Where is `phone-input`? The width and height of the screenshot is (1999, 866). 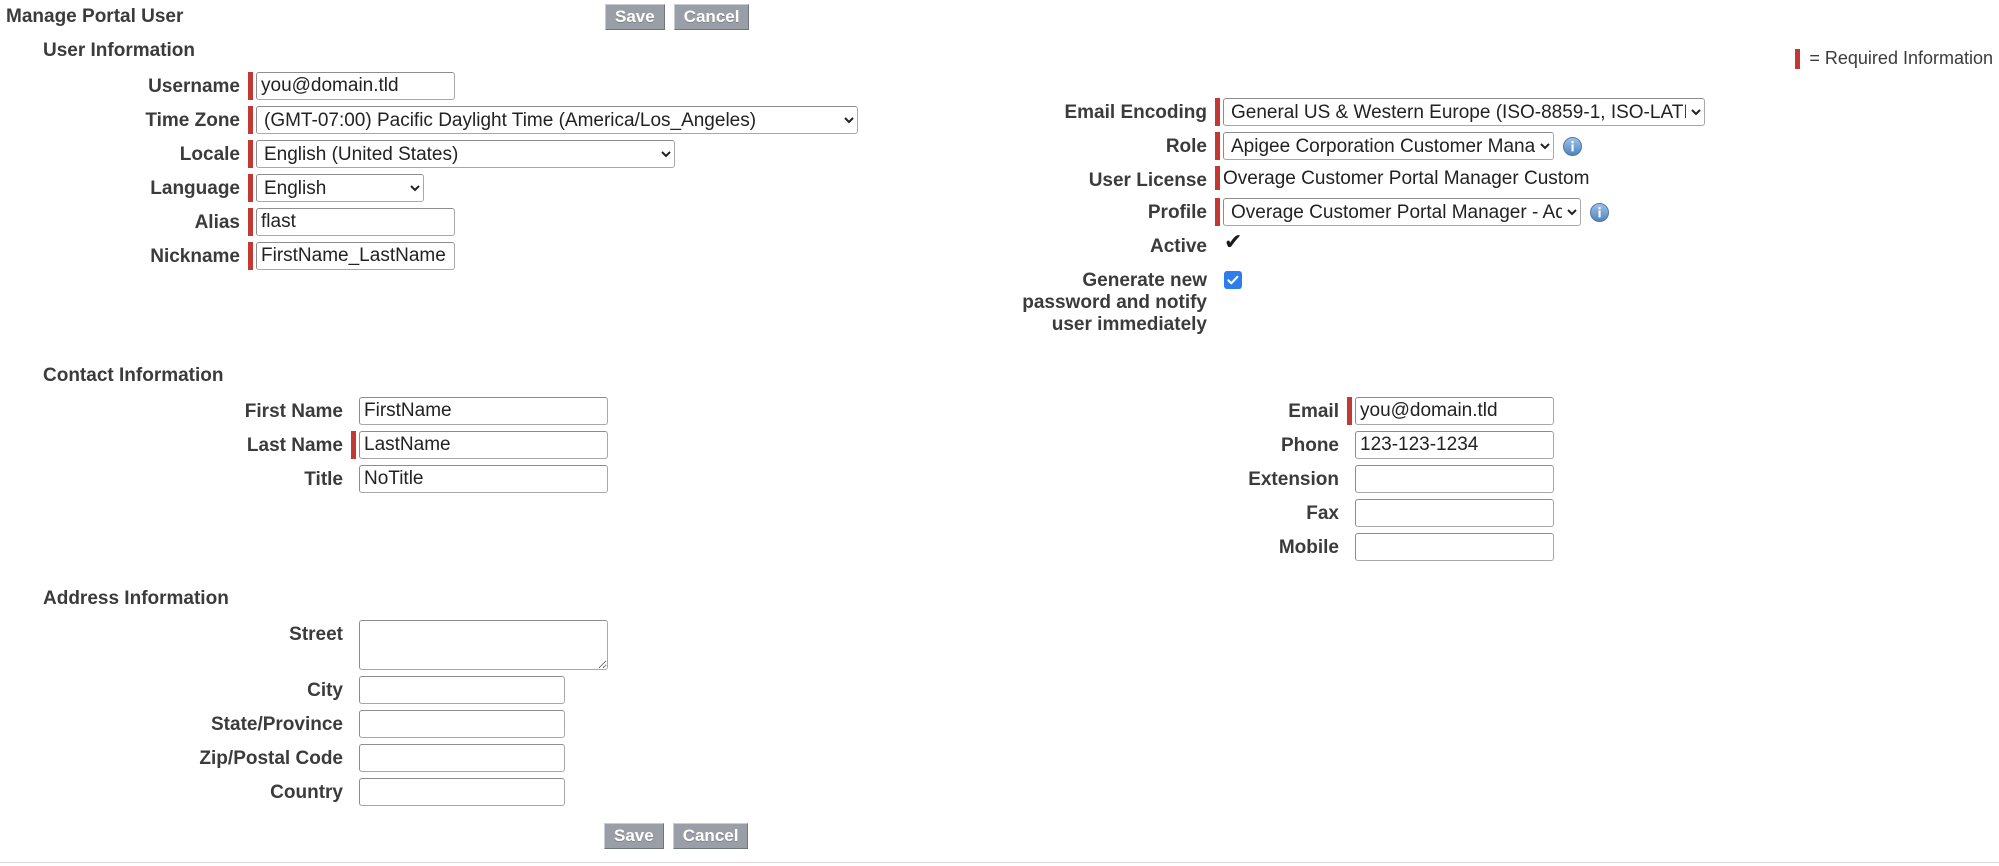 phone-input is located at coordinates (1454, 445).